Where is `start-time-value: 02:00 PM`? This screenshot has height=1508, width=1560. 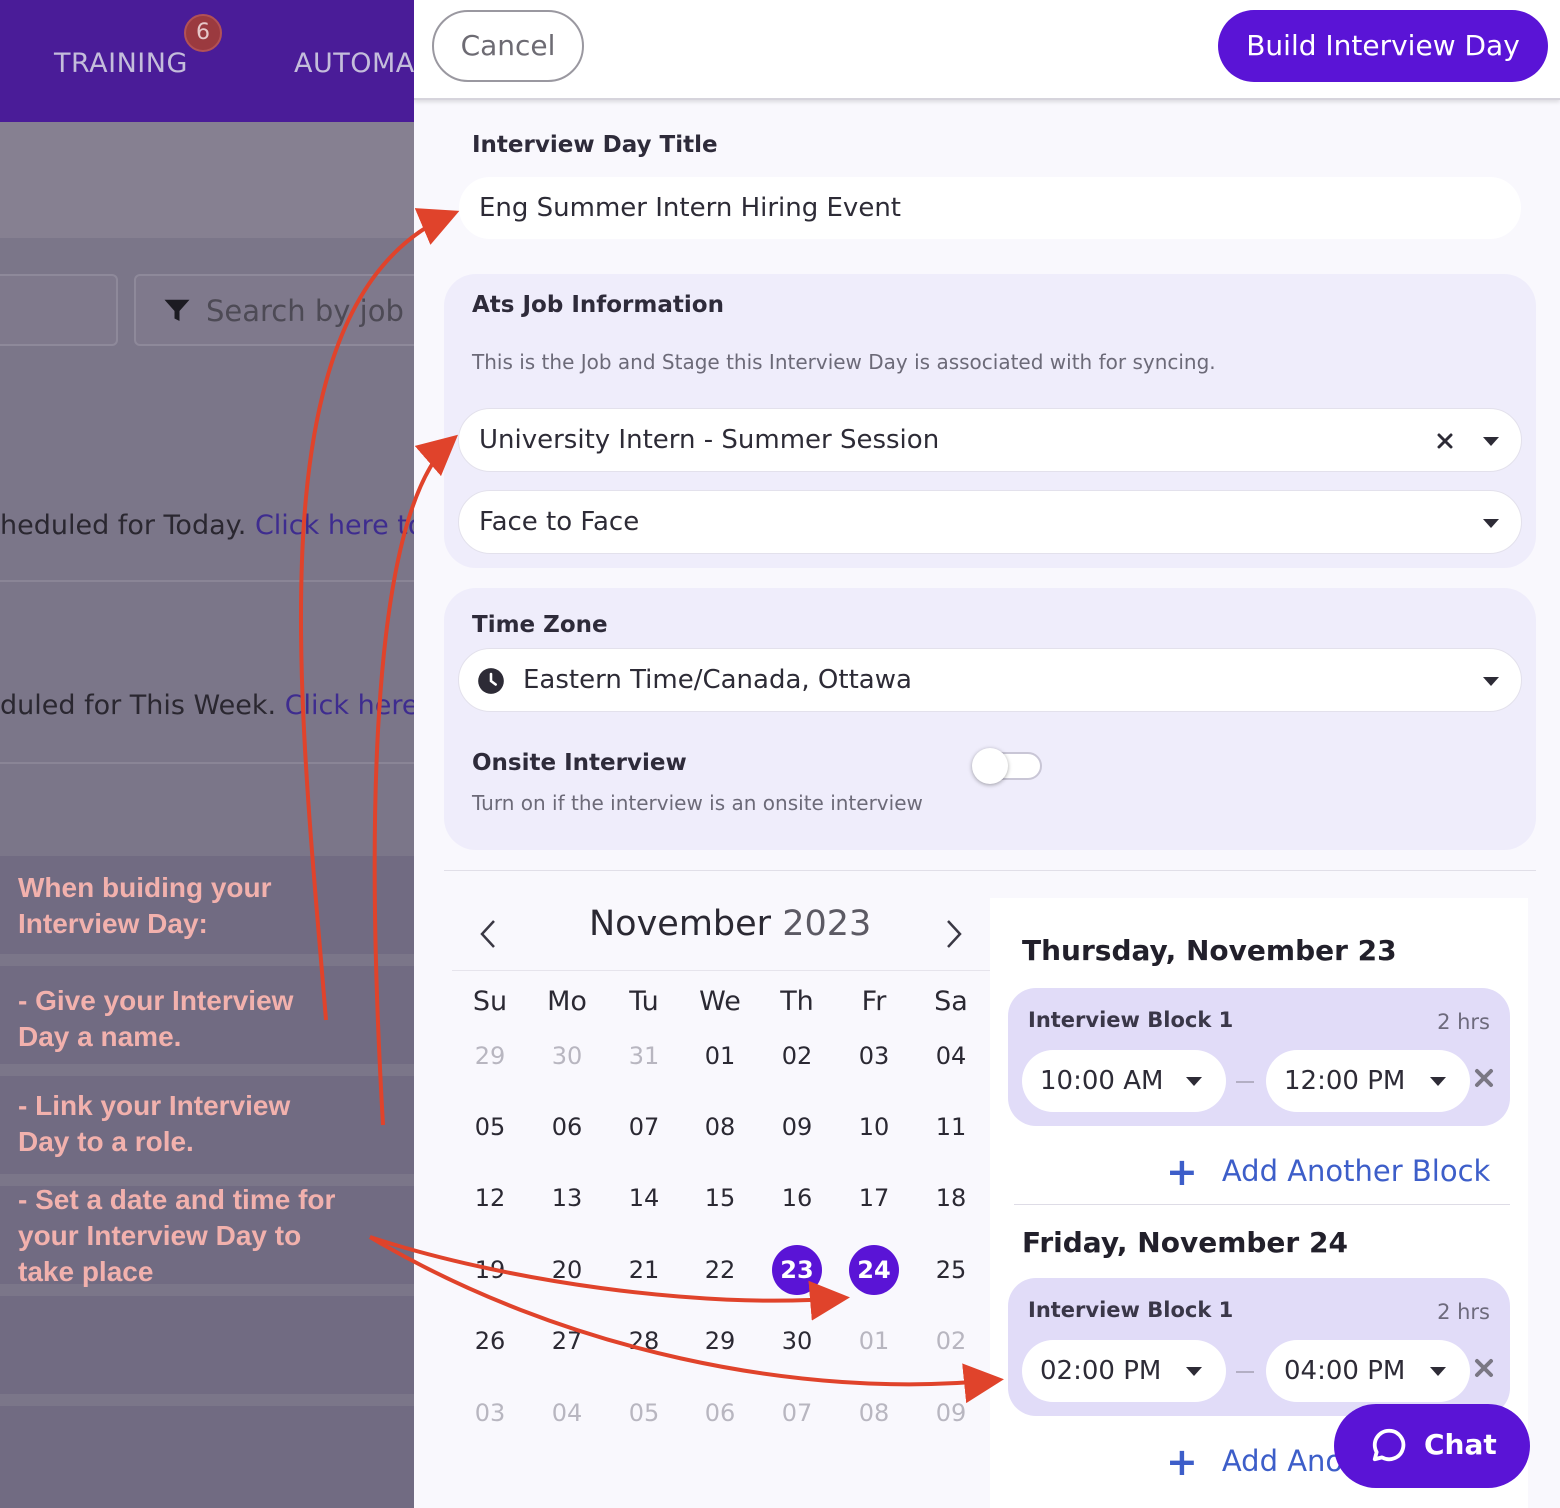
start-time-value: 02:00 PM is located at coordinates (1101, 1371).